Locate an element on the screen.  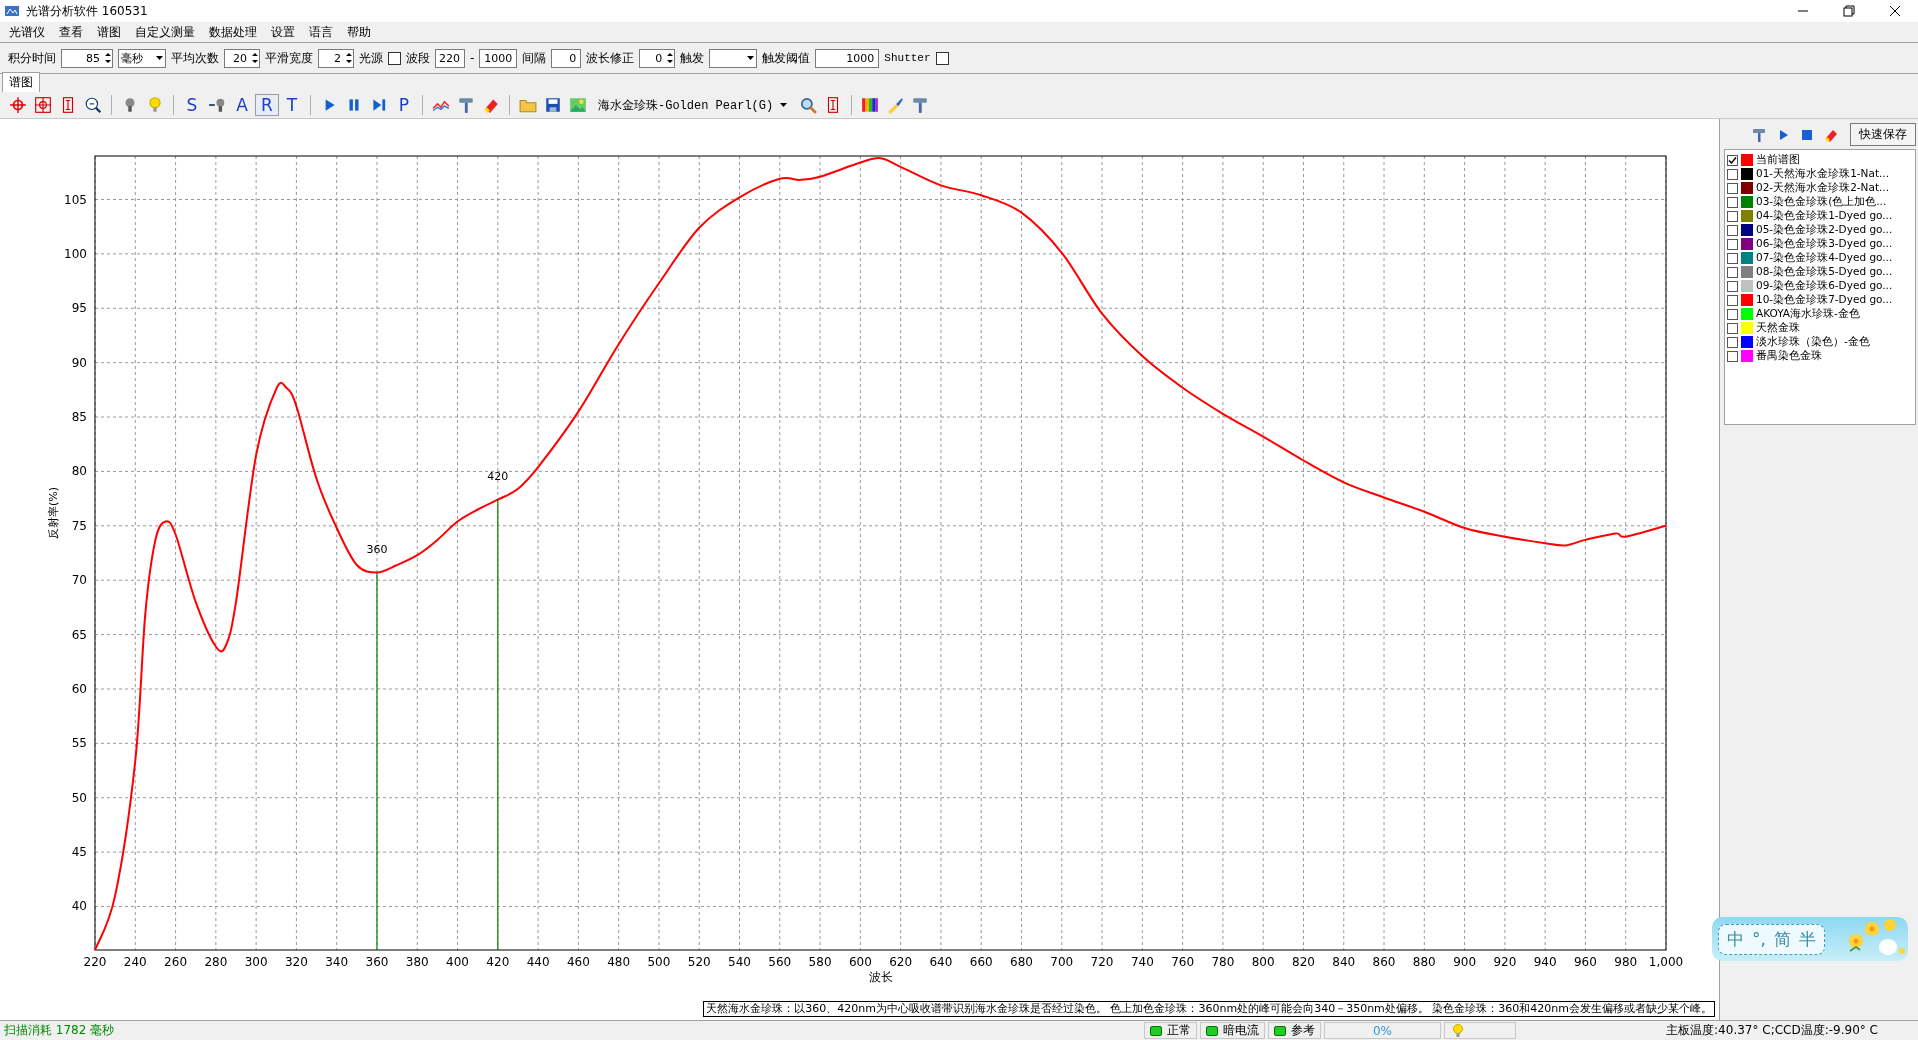
dropdown: 毫秒 is located at coordinates (142, 58).